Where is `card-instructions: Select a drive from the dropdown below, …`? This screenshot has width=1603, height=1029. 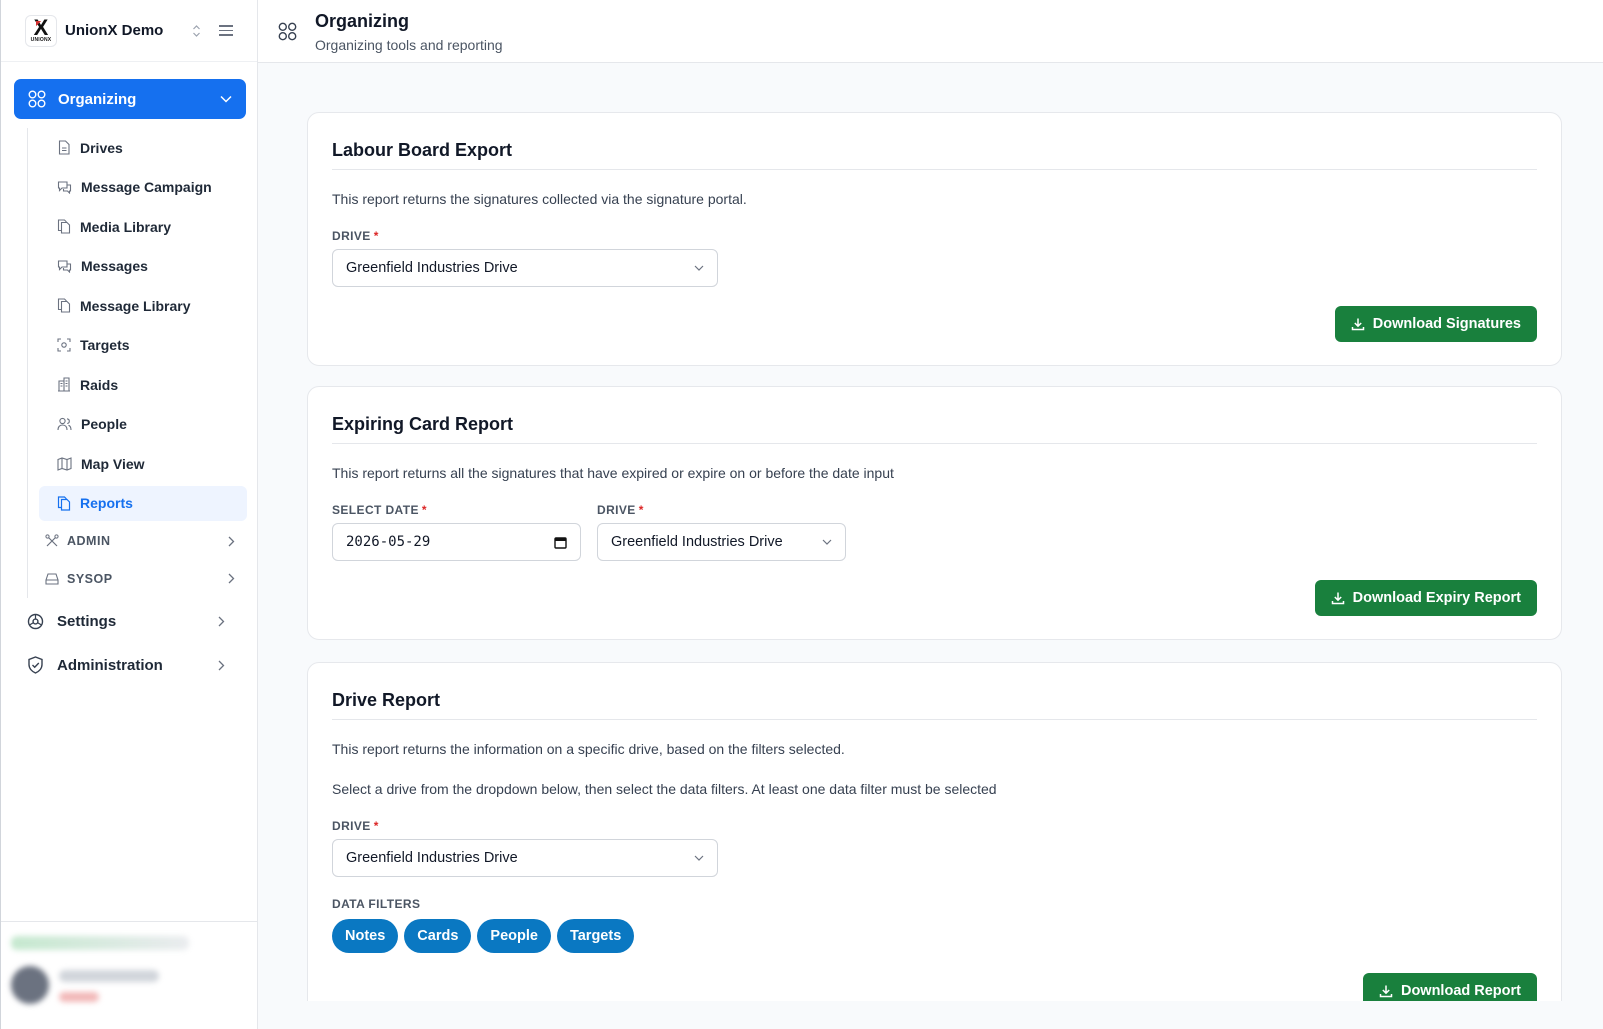 card-instructions: Select a drive from the dropdown below, … is located at coordinates (664, 789).